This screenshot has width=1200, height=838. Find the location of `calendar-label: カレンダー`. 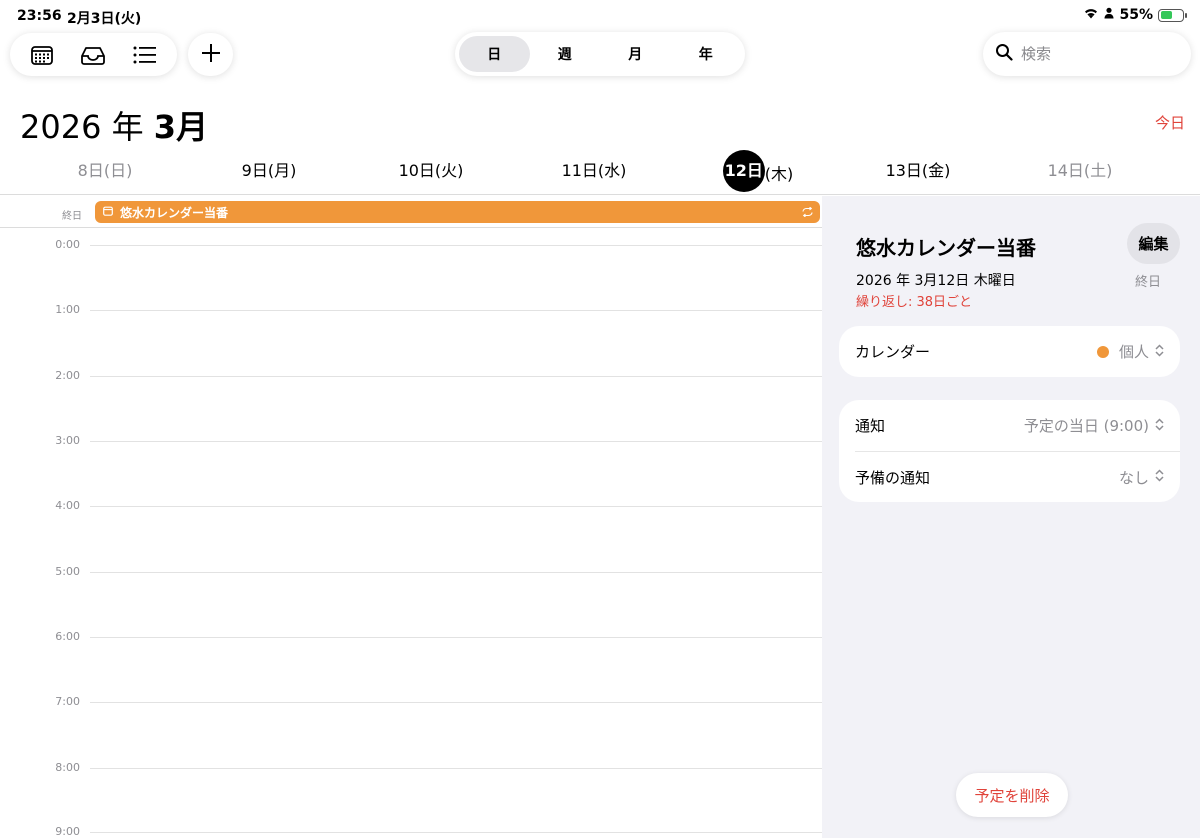

calendar-label: カレンダー is located at coordinates (893, 352).